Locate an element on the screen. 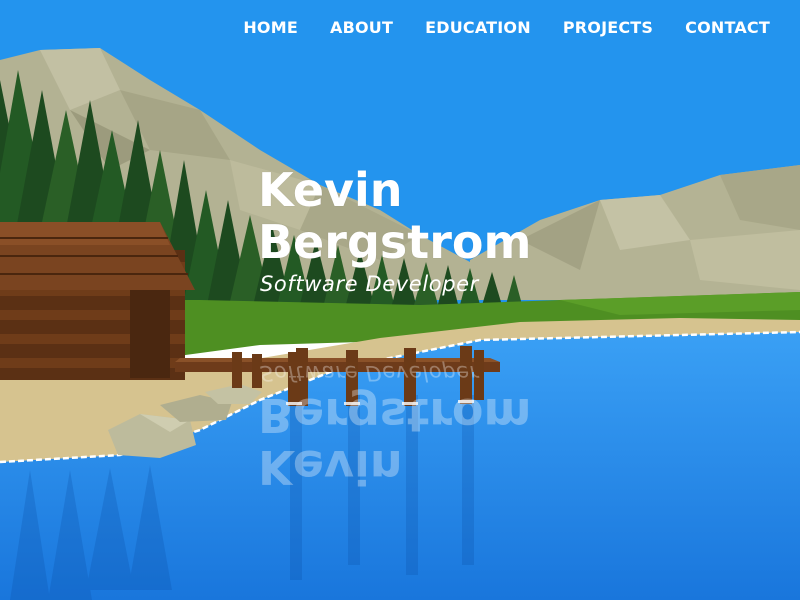  main-nav: HOME ABOUT EDUCATION PROJECTS CONTACT is located at coordinates (505, 27).